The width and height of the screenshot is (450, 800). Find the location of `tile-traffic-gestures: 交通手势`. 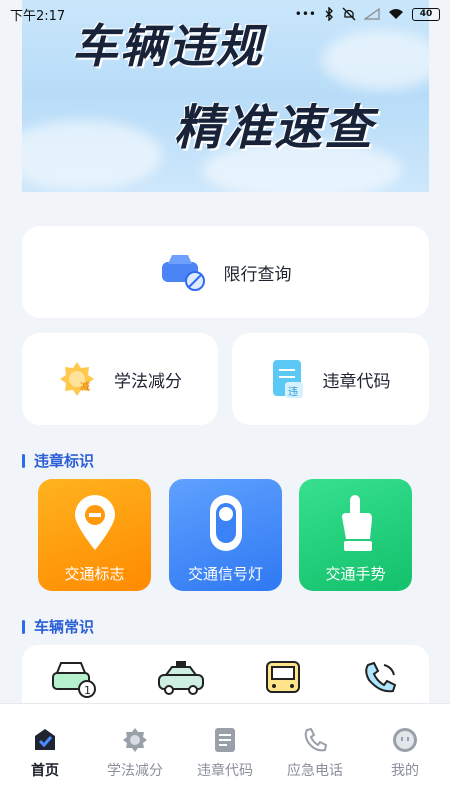

tile-traffic-gestures: 交通手势 is located at coordinates (355, 535).